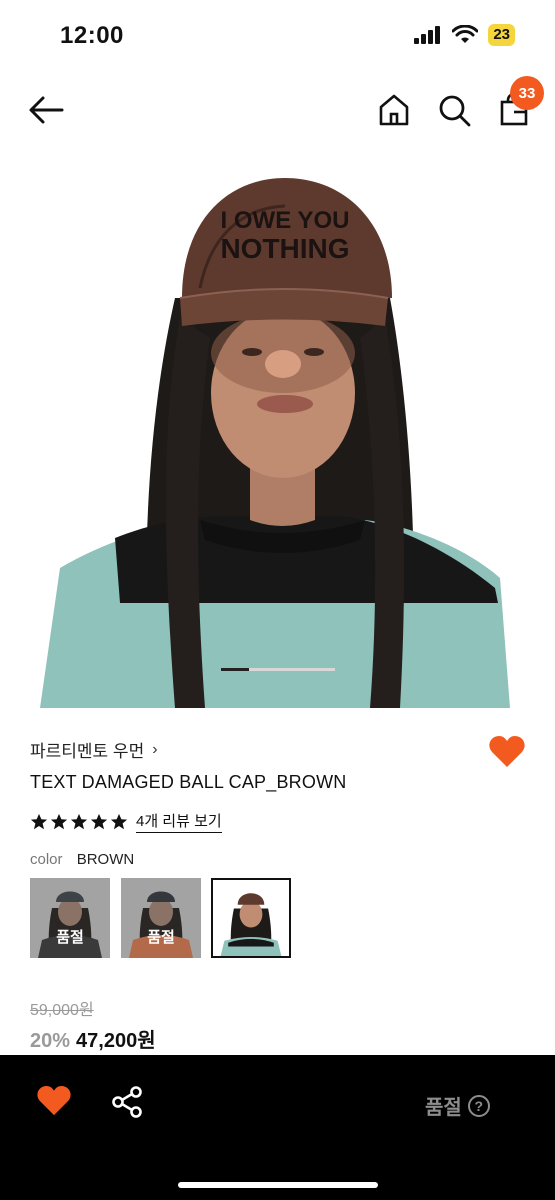  I want to click on wifi-icon, so click(465, 34).